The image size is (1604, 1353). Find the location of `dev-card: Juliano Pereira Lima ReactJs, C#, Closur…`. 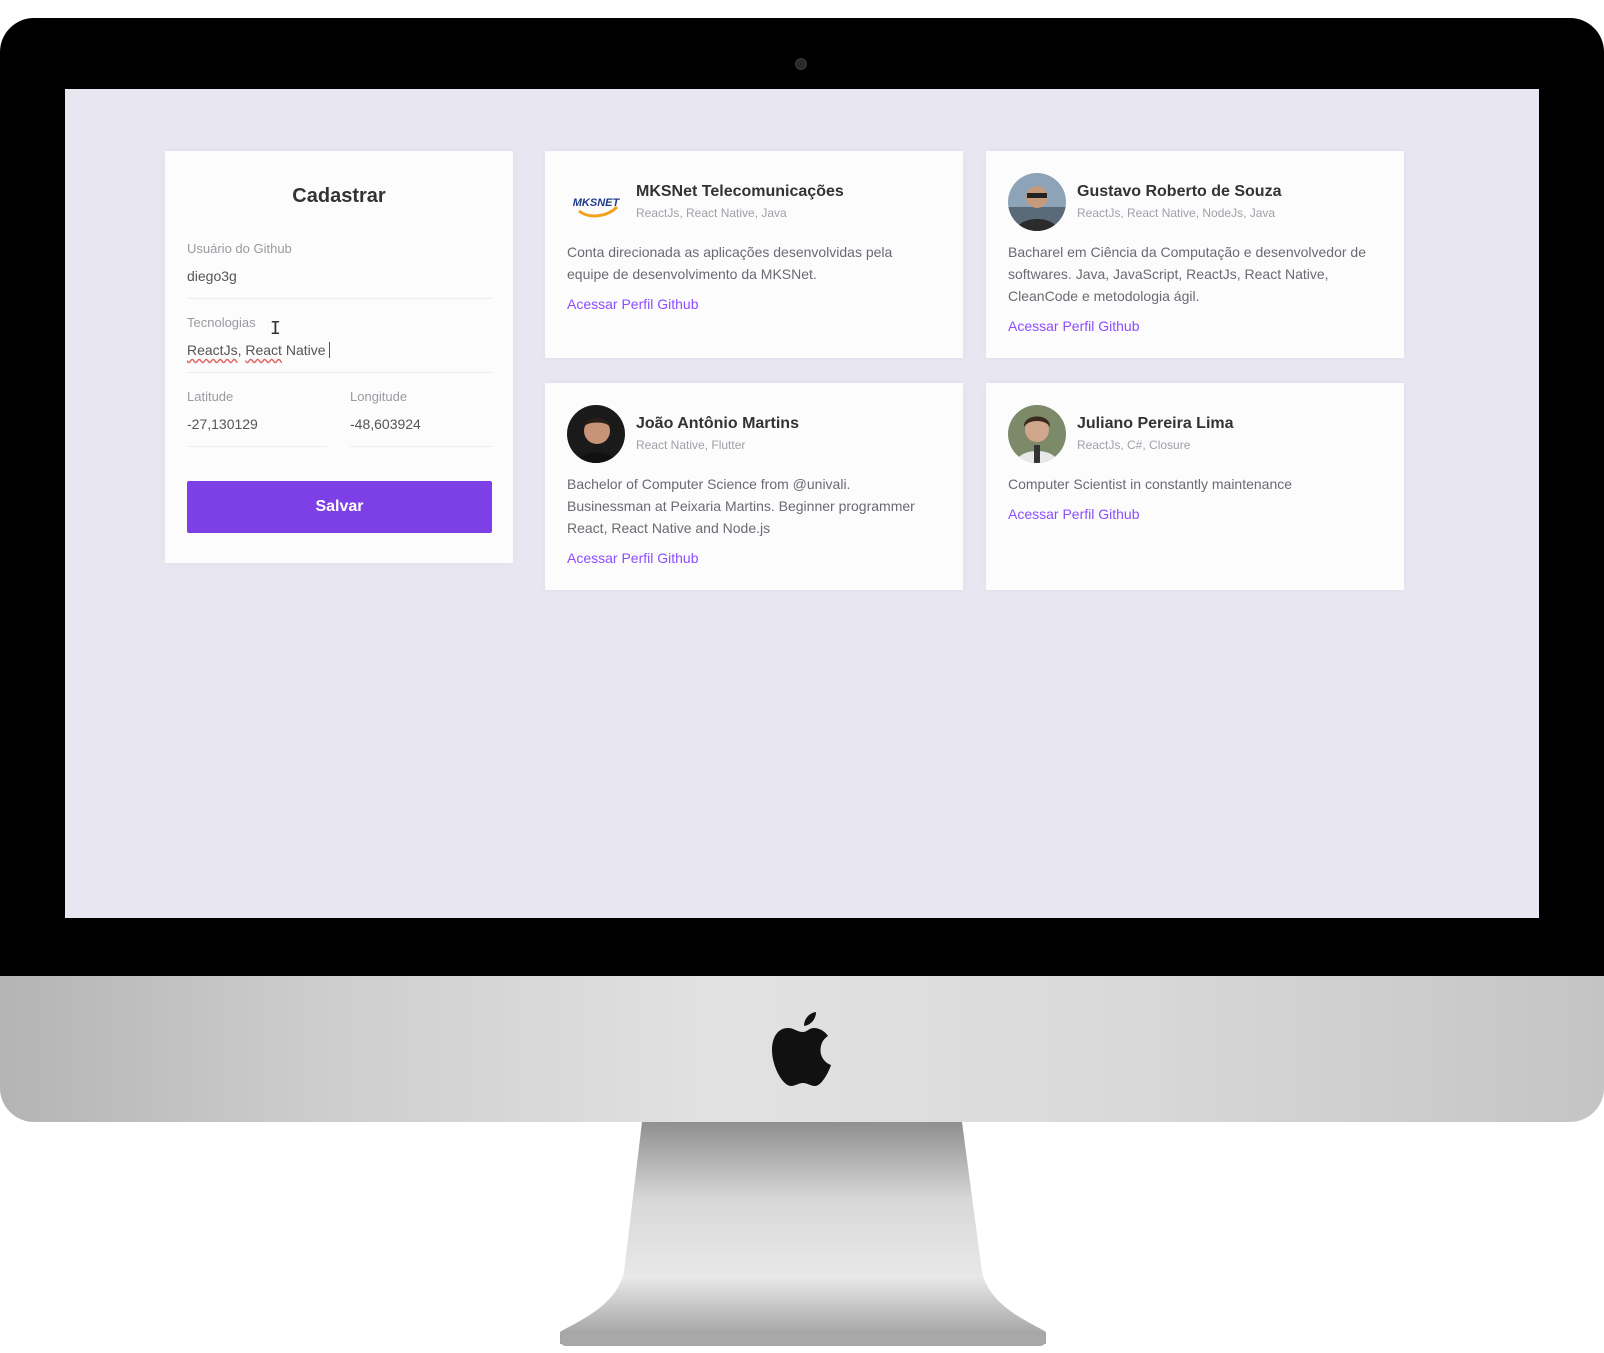

dev-card: Juliano Pereira Lima ReactJs, C#, Closur… is located at coordinates (1195, 486).